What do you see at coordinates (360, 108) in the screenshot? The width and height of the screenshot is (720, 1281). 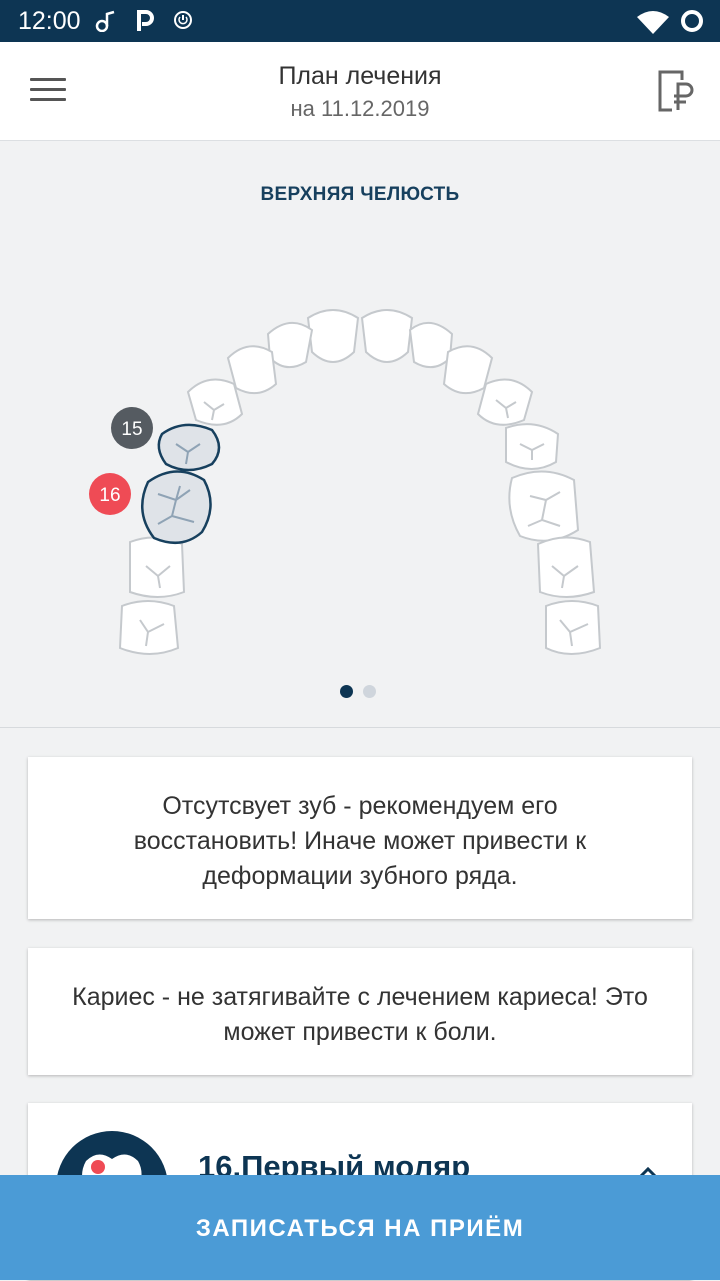 I see `page-subtitle: на 11.12.2019` at bounding box center [360, 108].